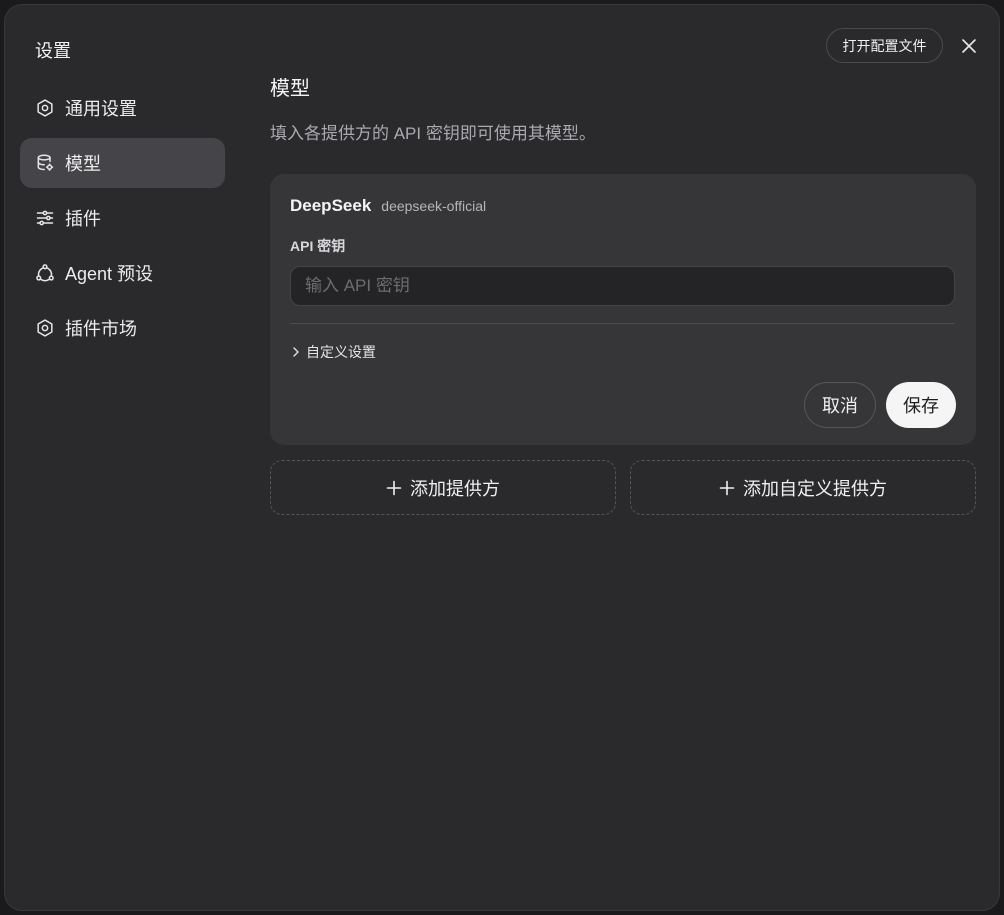 The image size is (1004, 915). I want to click on divider, so click(622, 323).